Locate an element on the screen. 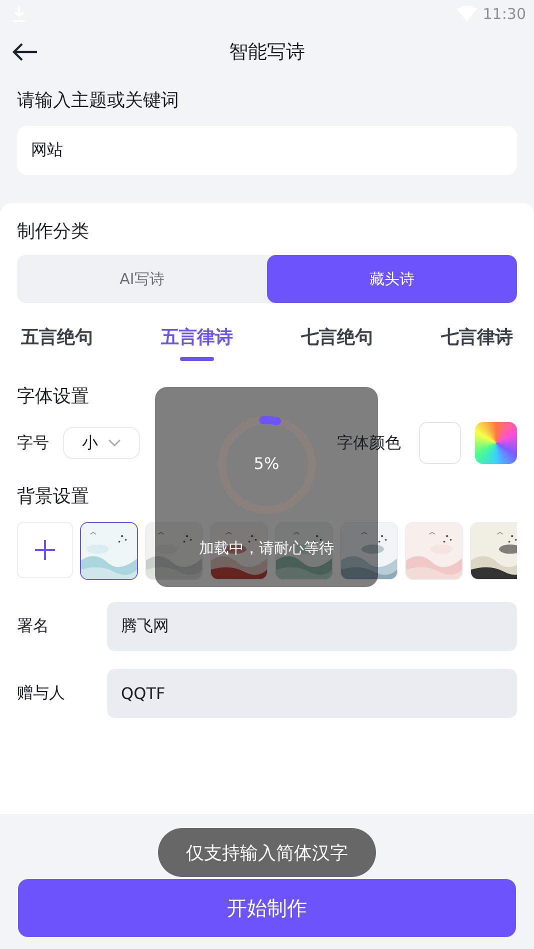 The image size is (534, 949). progress-percent: 5% is located at coordinates (267, 463).